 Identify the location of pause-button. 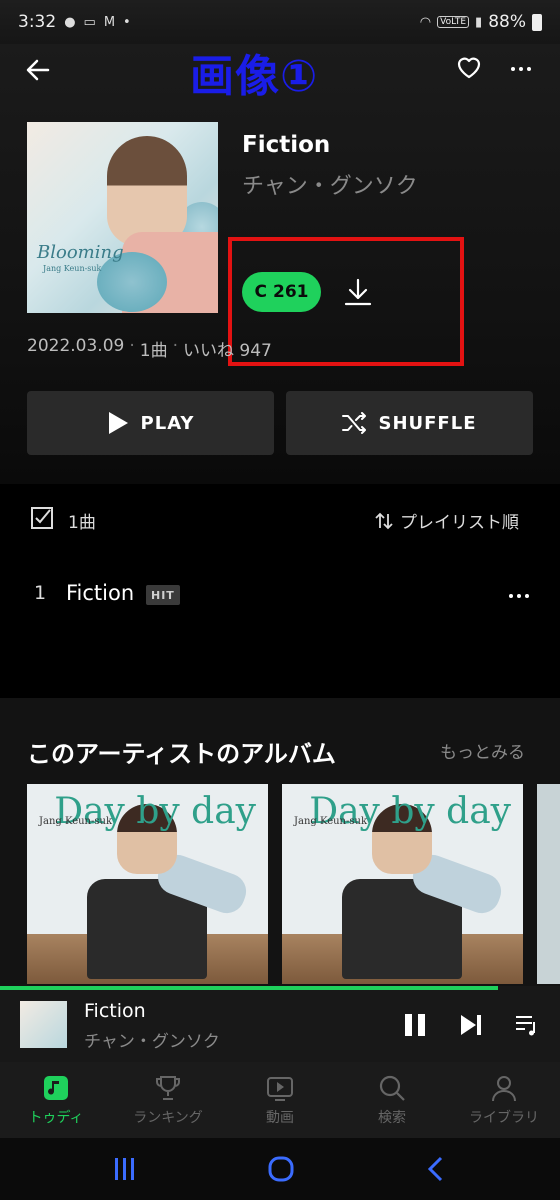
(415, 1025).